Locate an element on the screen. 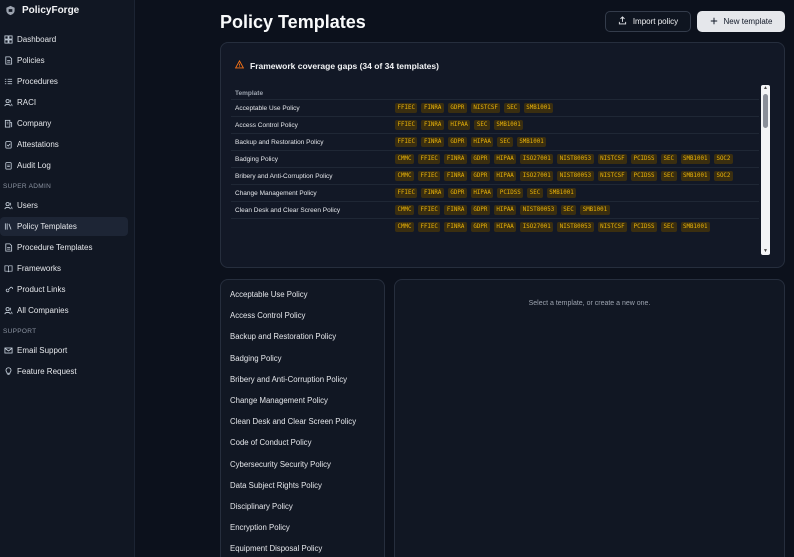 Image resolution: width=794 pixels, height=557 pixels. sidebar-item-label: Procedure Templates is located at coordinates (55, 247).